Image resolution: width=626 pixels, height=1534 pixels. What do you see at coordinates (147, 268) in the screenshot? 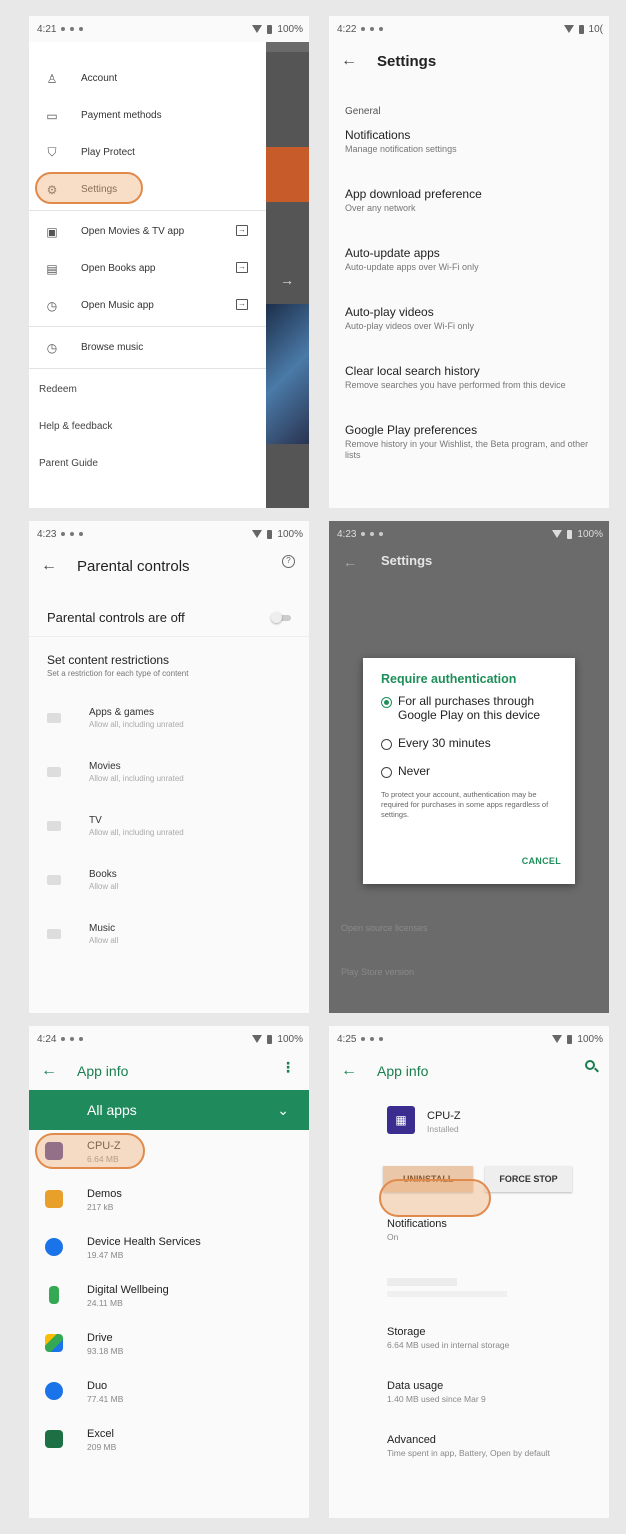
I see `menu-open-books: ▤ Open Books app →` at bounding box center [147, 268].